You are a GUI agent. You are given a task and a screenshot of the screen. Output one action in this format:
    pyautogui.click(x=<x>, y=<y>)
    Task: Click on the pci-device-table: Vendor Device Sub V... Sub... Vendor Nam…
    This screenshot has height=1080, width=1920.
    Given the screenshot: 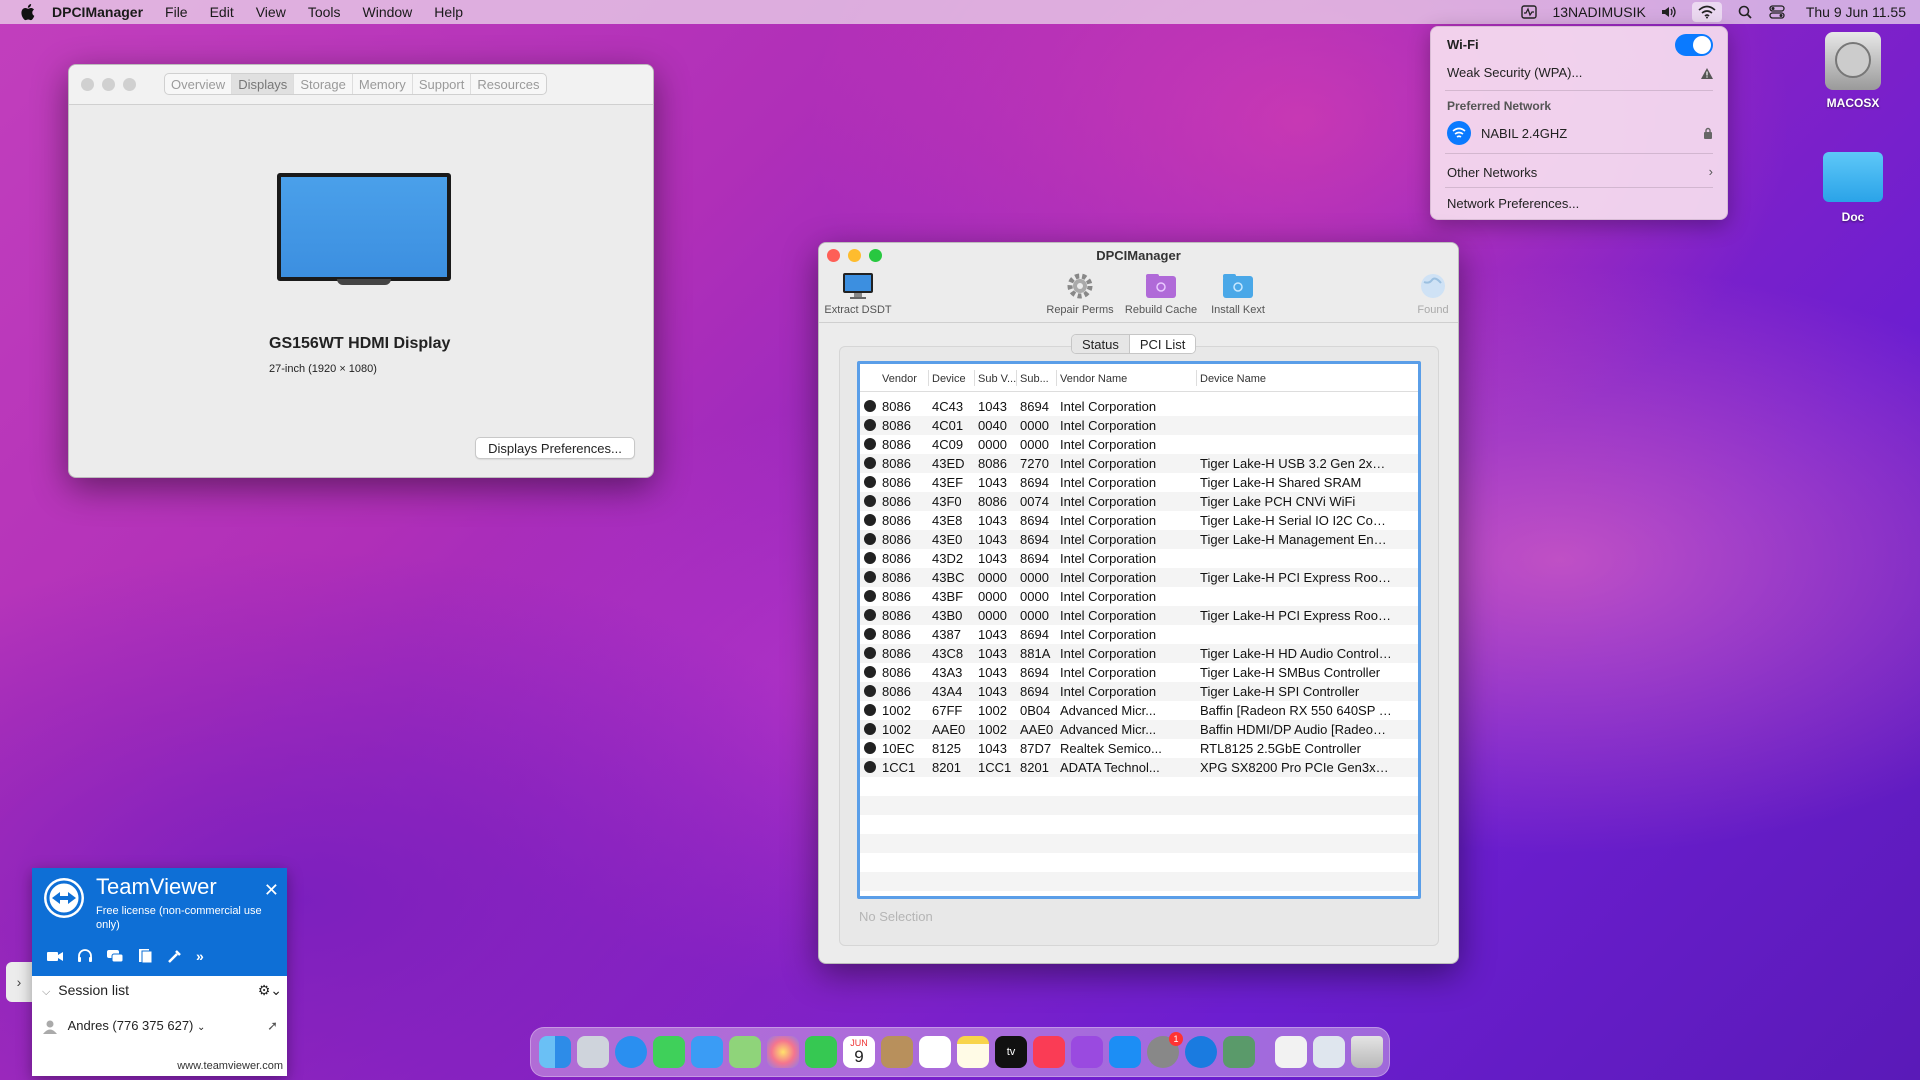 What is the action you would take?
    pyautogui.click(x=1139, y=630)
    